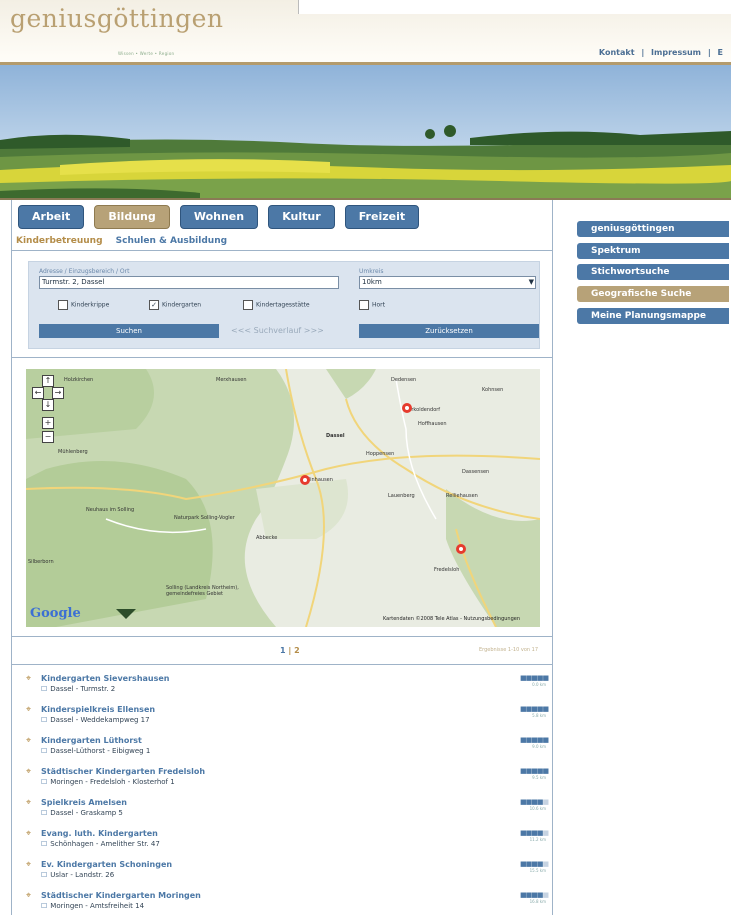  What do you see at coordinates (98, 709) in the screenshot?
I see `result-title: Kinderspielkreis Ellensen` at bounding box center [98, 709].